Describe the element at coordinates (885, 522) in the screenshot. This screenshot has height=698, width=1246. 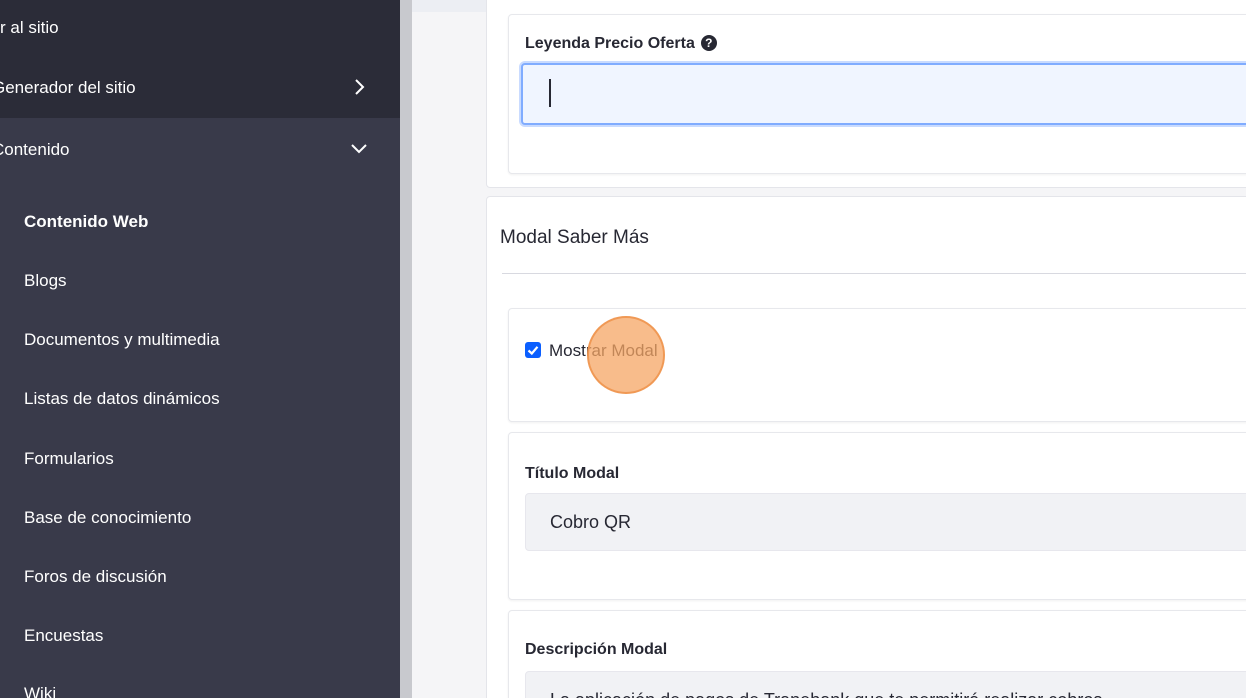
I see `modal-title-input: Cobro QR` at that location.